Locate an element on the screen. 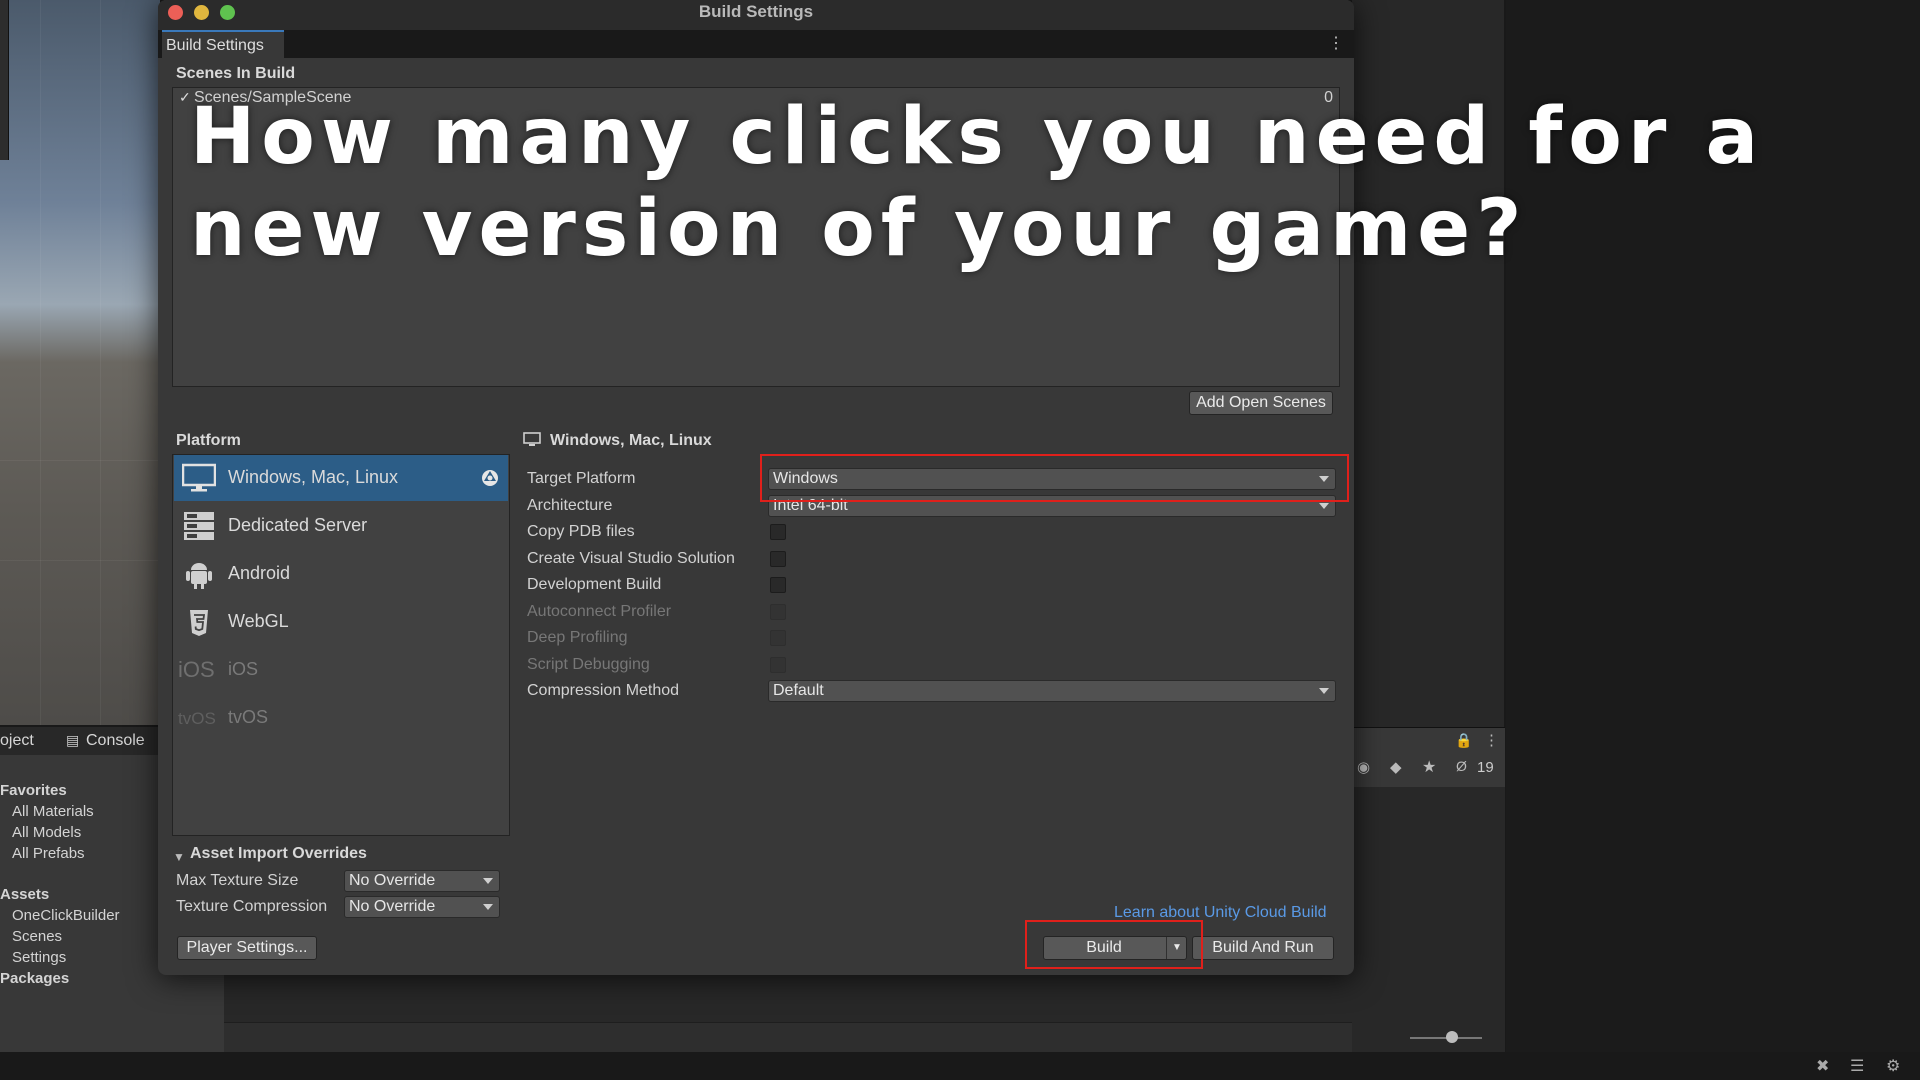 This screenshot has height=1080, width=1920. texture-compression-label: Texture Compression is located at coordinates (252, 906).